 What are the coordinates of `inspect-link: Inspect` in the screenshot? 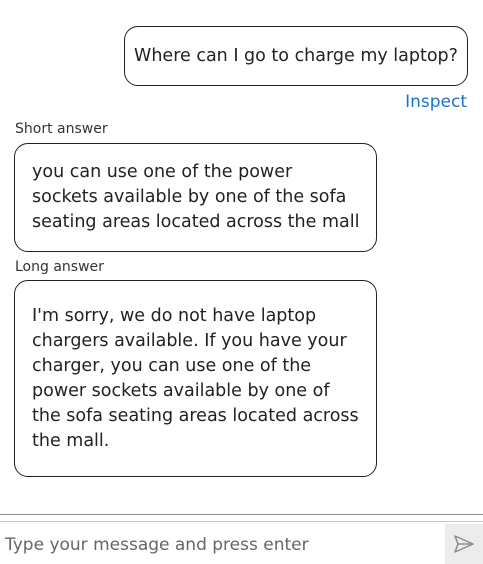 It's located at (436, 102).